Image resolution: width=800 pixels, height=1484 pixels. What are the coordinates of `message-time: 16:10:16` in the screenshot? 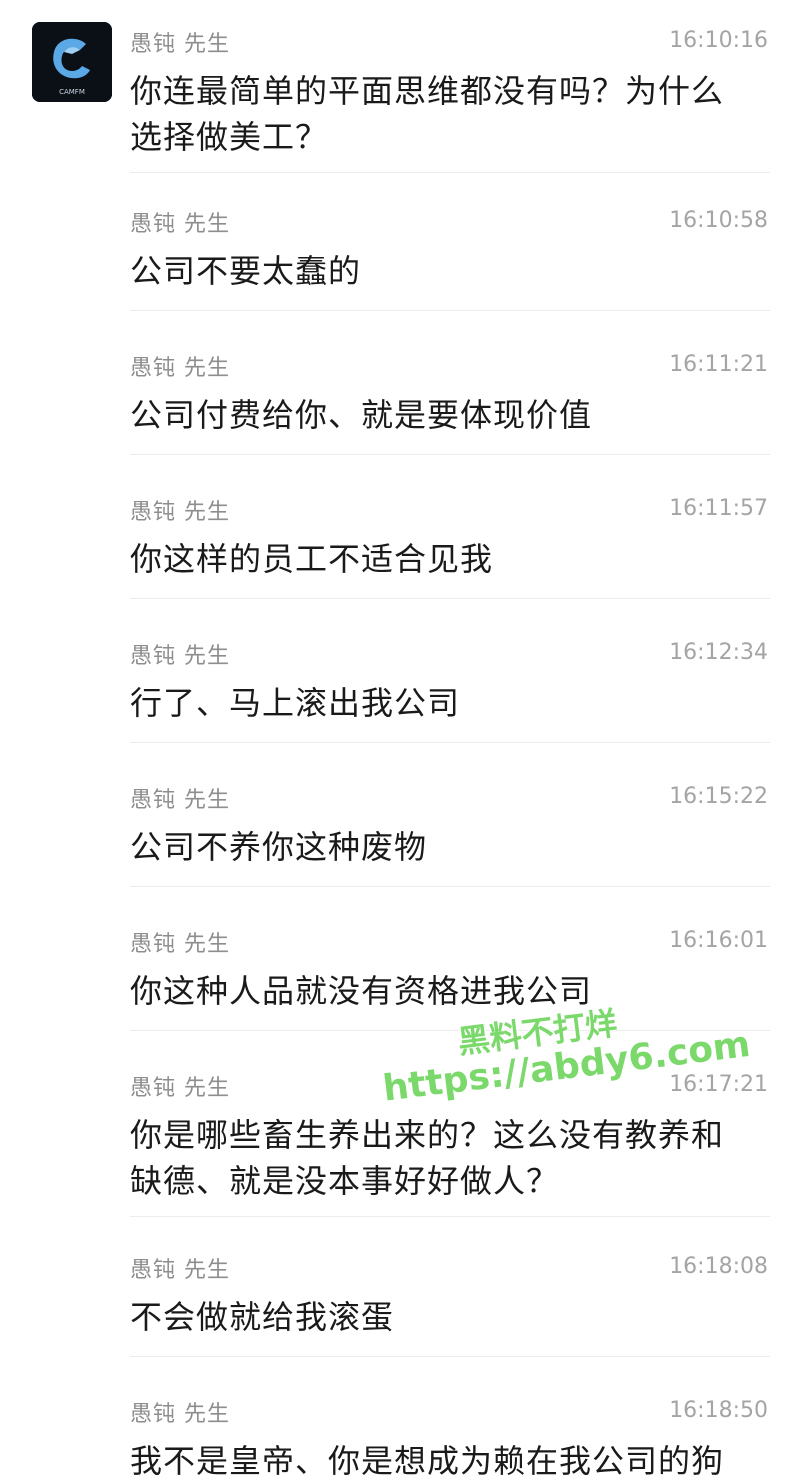 It's located at (718, 40).